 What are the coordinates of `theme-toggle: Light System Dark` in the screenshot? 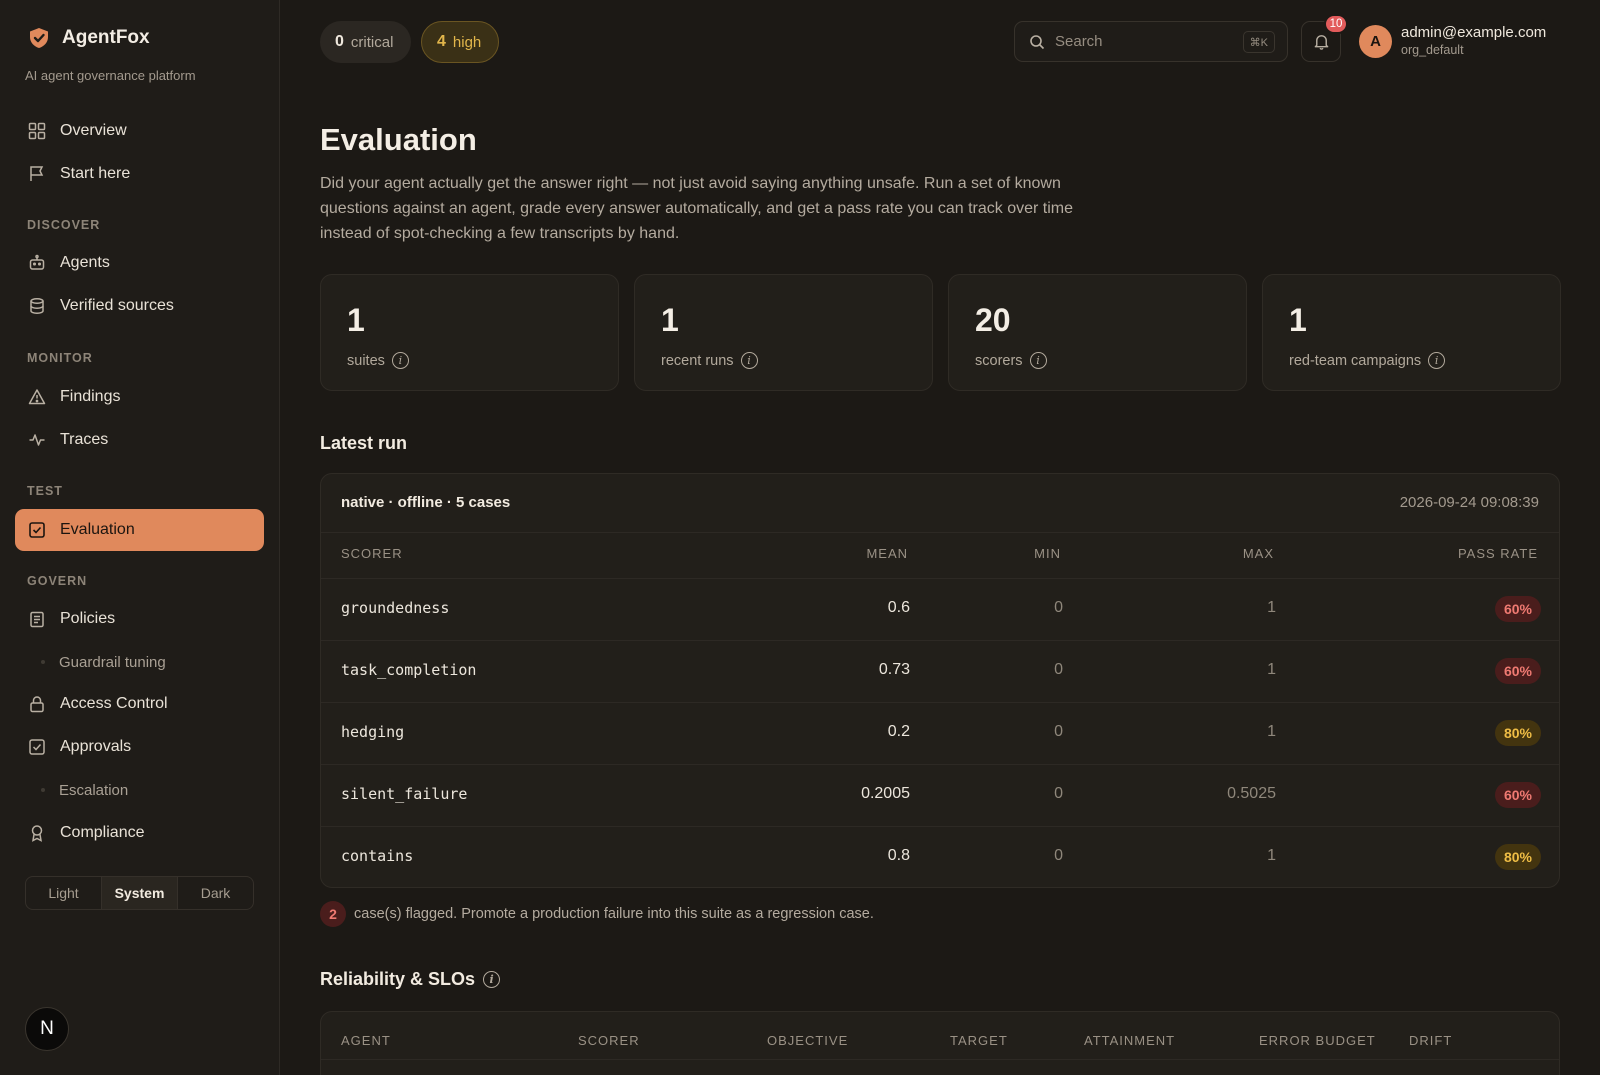 It's located at (139, 893).